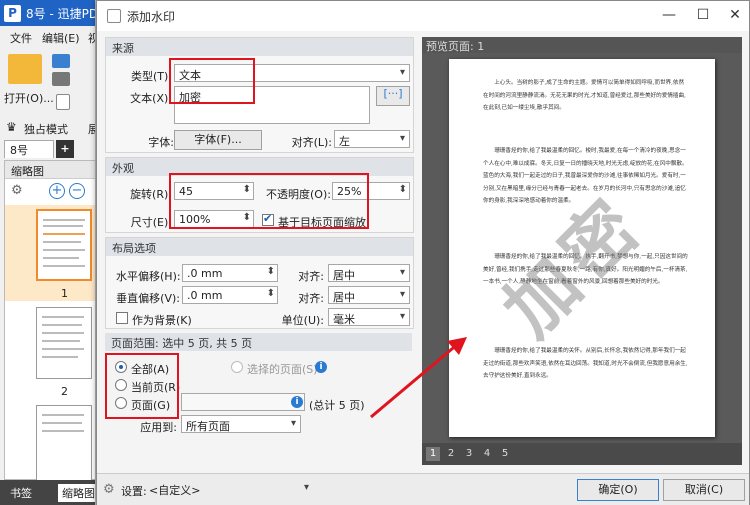 The width and height of the screenshot is (750, 505). I want to click on settings-gear-icon: ⚙, so click(109, 489).